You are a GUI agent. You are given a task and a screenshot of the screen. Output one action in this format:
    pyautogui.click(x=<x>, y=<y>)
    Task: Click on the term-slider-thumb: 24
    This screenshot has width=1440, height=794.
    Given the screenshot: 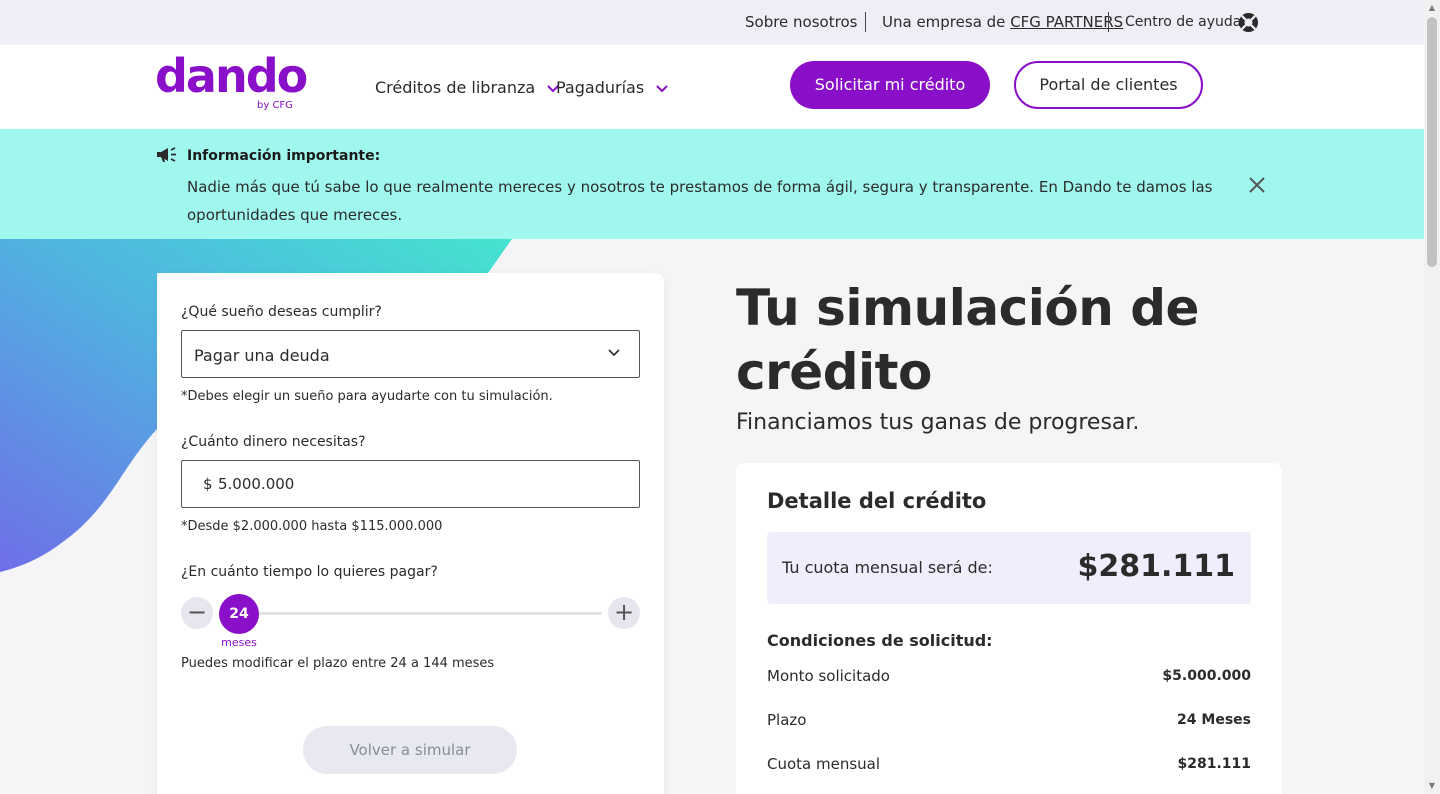 What is the action you would take?
    pyautogui.click(x=239, y=614)
    